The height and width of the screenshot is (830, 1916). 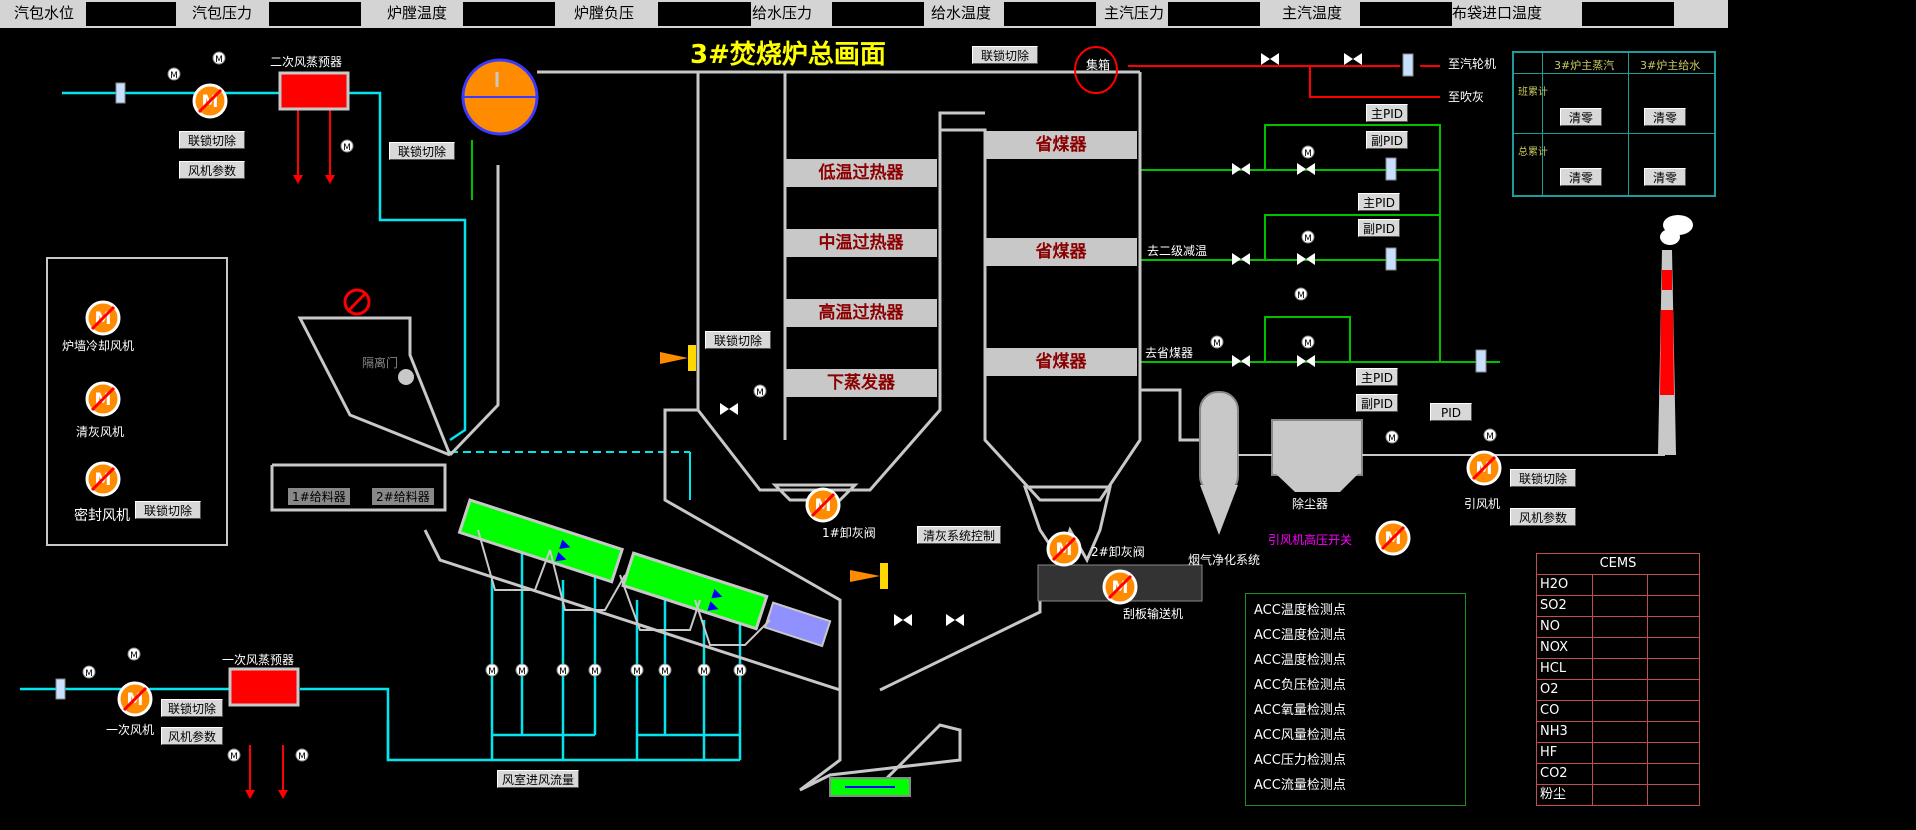 I want to click on interlock-cut-button-seal: 联锁切除, so click(x=168, y=510).